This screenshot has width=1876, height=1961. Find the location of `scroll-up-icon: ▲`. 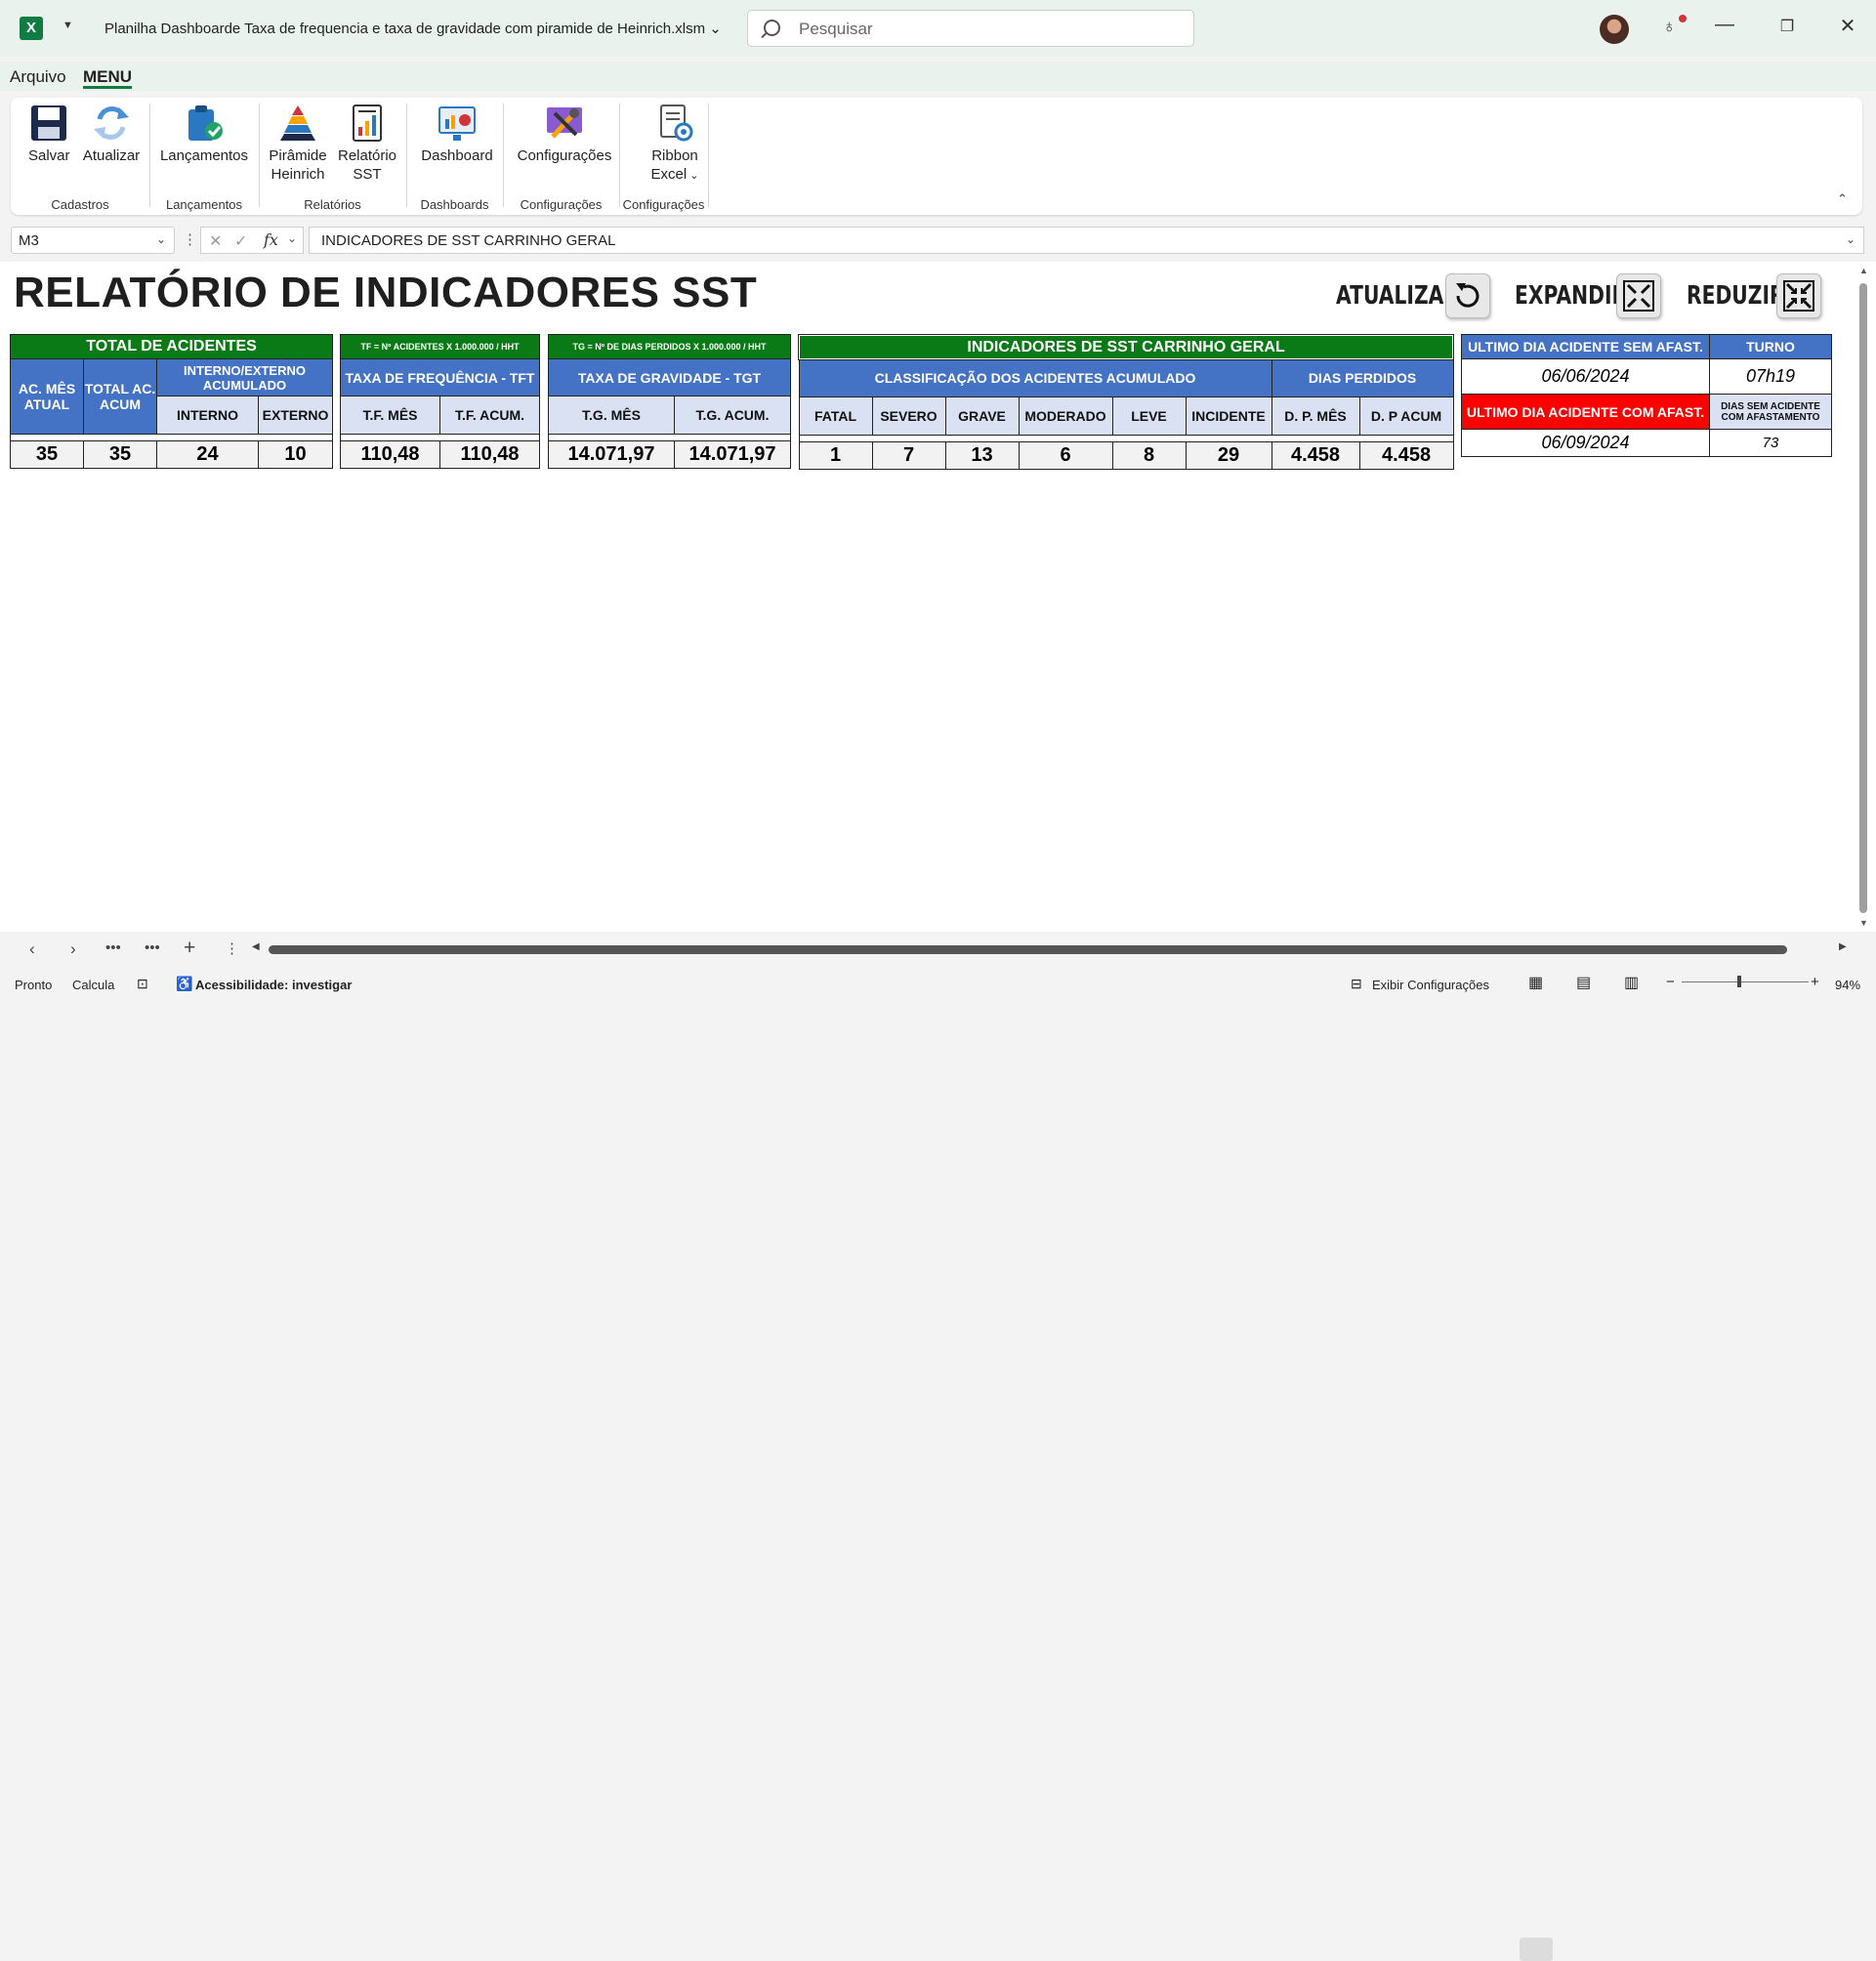

scroll-up-icon: ▲ is located at coordinates (1864, 270).